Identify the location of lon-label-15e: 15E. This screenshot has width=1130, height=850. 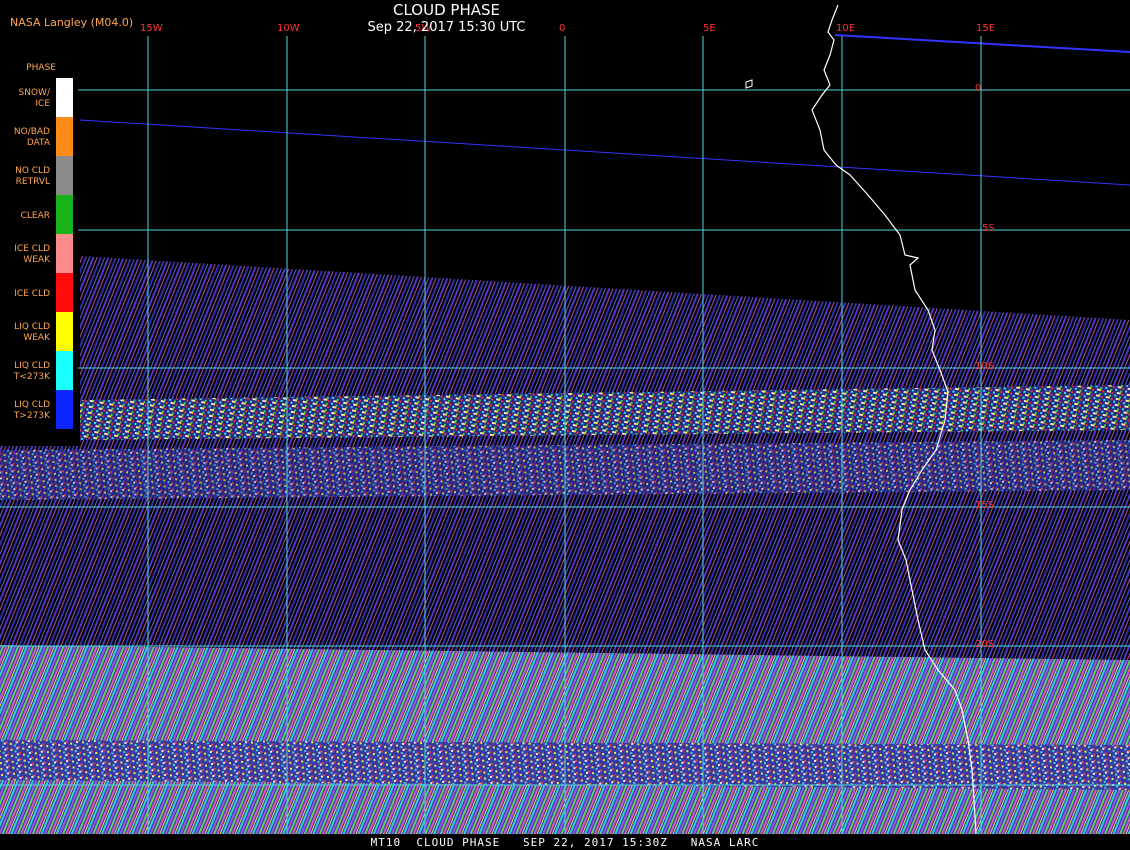
(986, 28).